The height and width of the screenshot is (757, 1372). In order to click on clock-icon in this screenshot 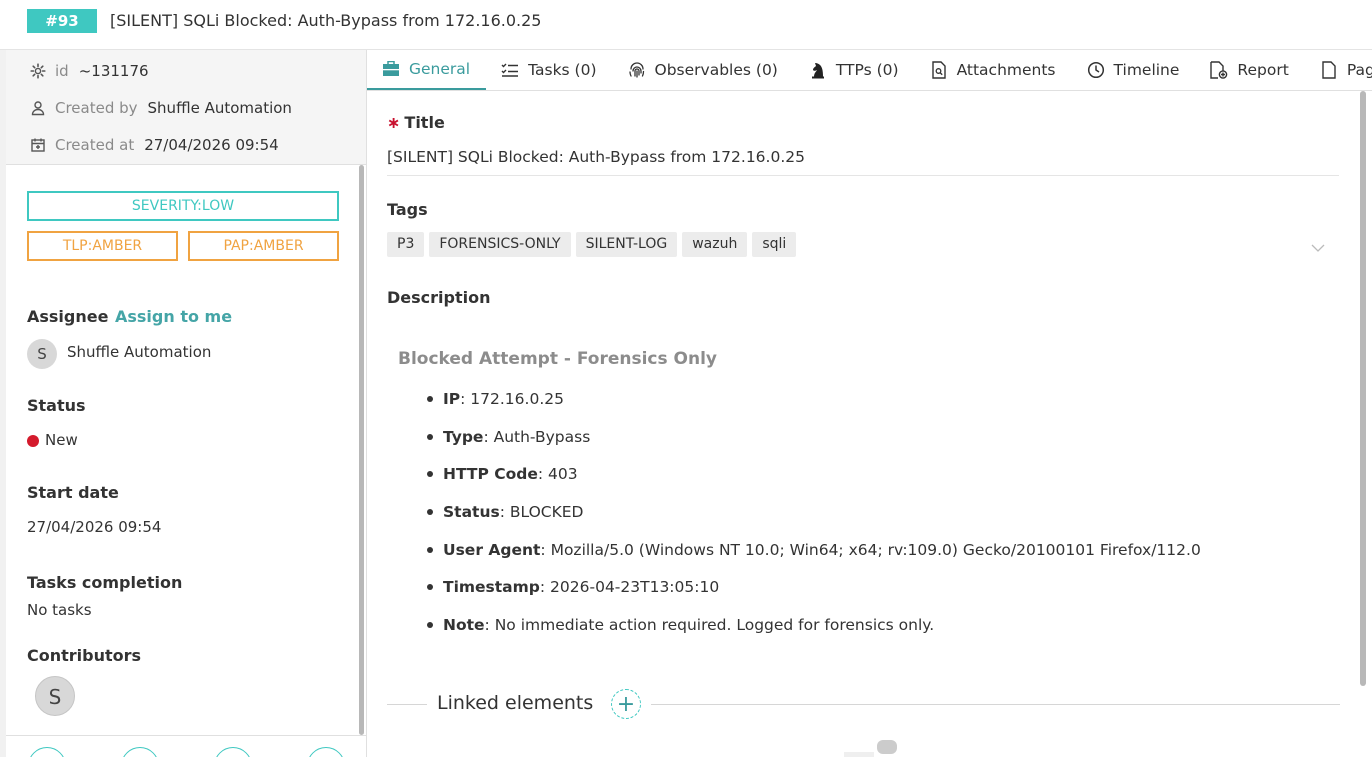, I will do `click(1096, 70)`.